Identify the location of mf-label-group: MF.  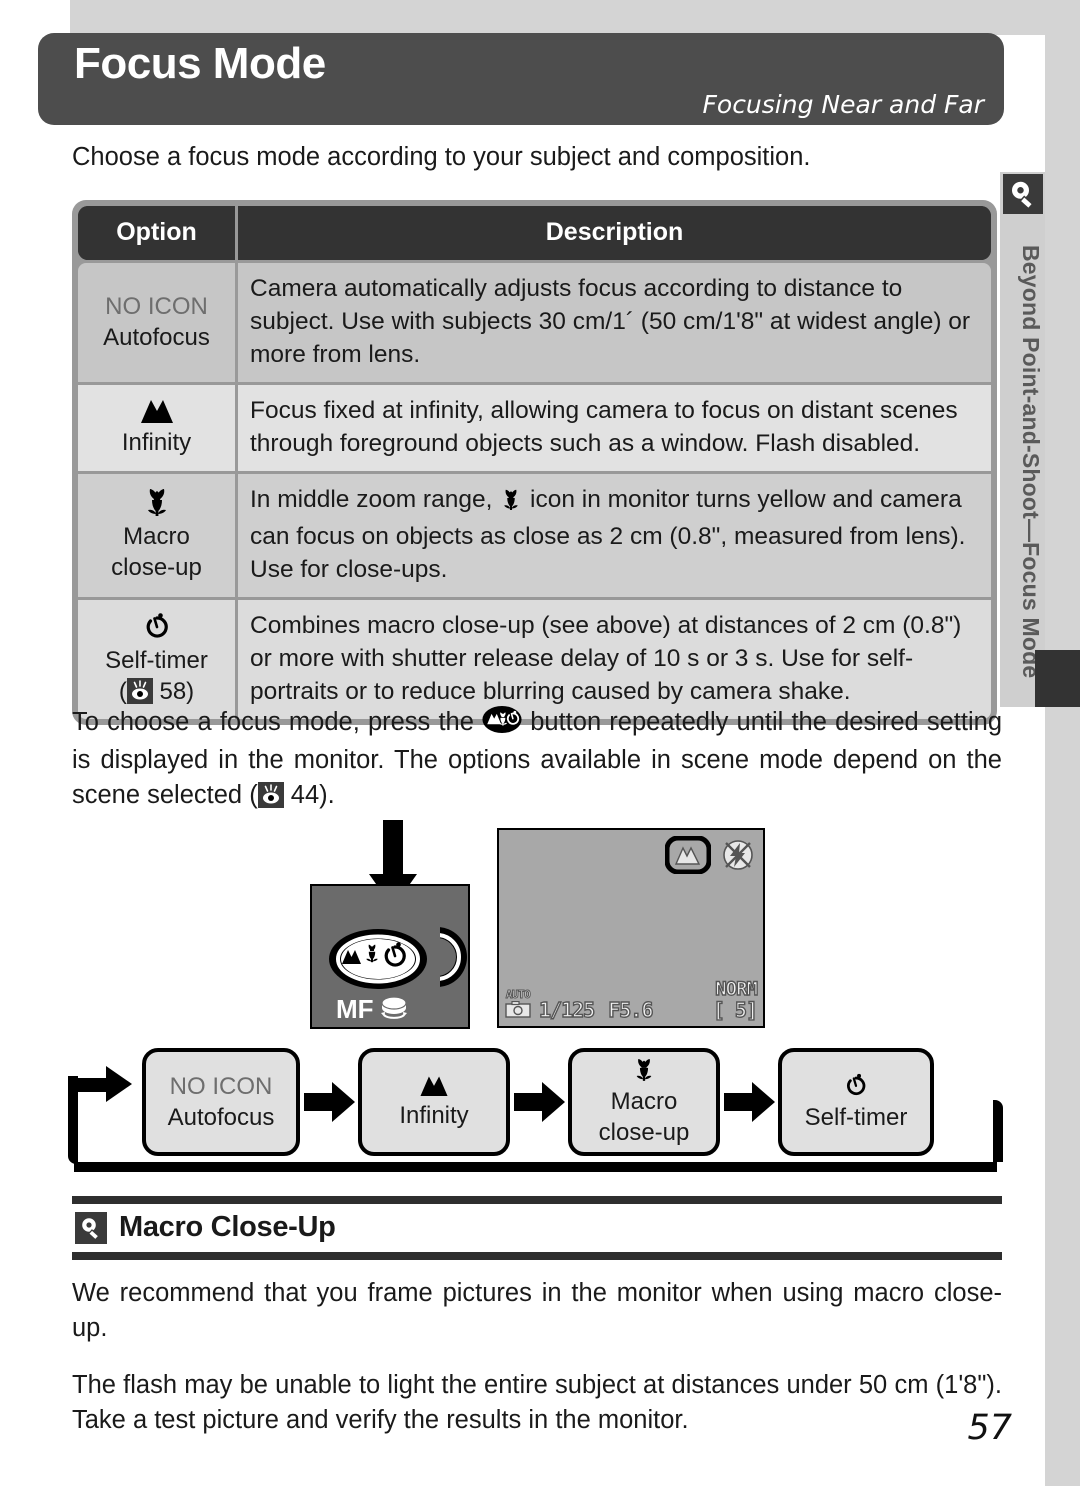
(373, 1009).